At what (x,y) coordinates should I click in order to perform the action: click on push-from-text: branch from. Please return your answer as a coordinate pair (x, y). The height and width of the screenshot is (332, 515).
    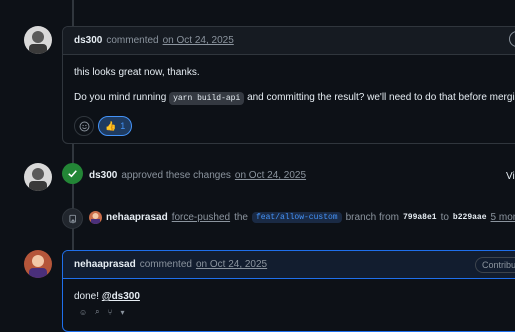
    Looking at the image, I should click on (372, 217).